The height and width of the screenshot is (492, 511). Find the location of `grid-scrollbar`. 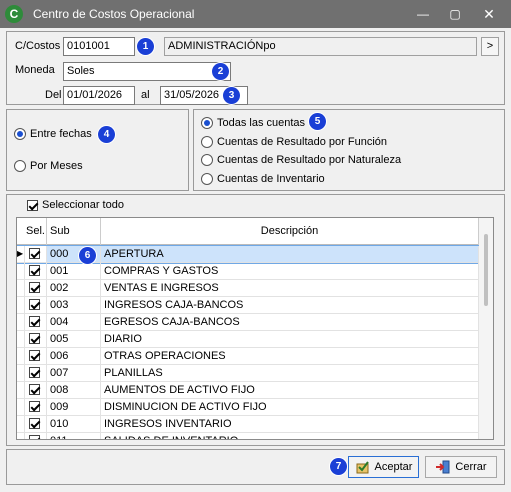

grid-scrollbar is located at coordinates (486, 328).